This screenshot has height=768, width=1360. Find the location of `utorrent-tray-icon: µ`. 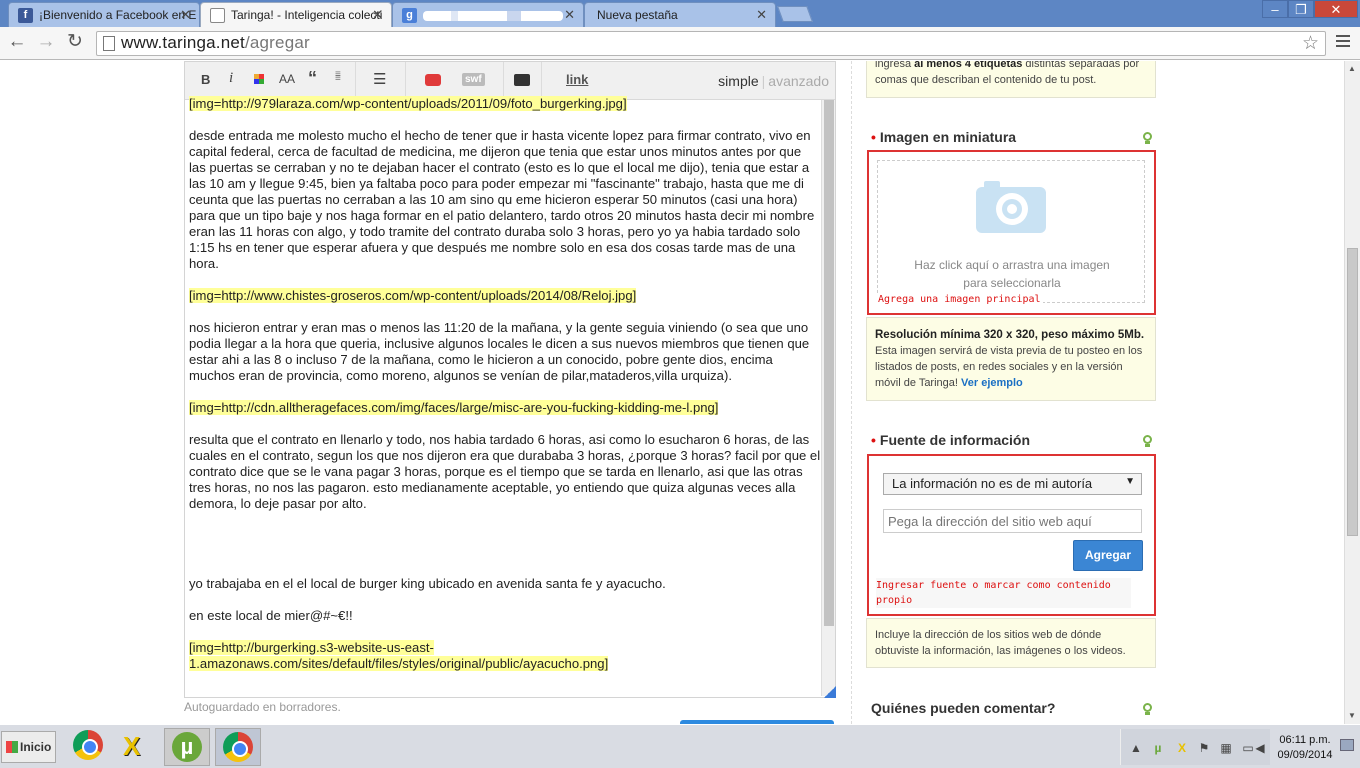

utorrent-tray-icon: µ is located at coordinates (1158, 748).